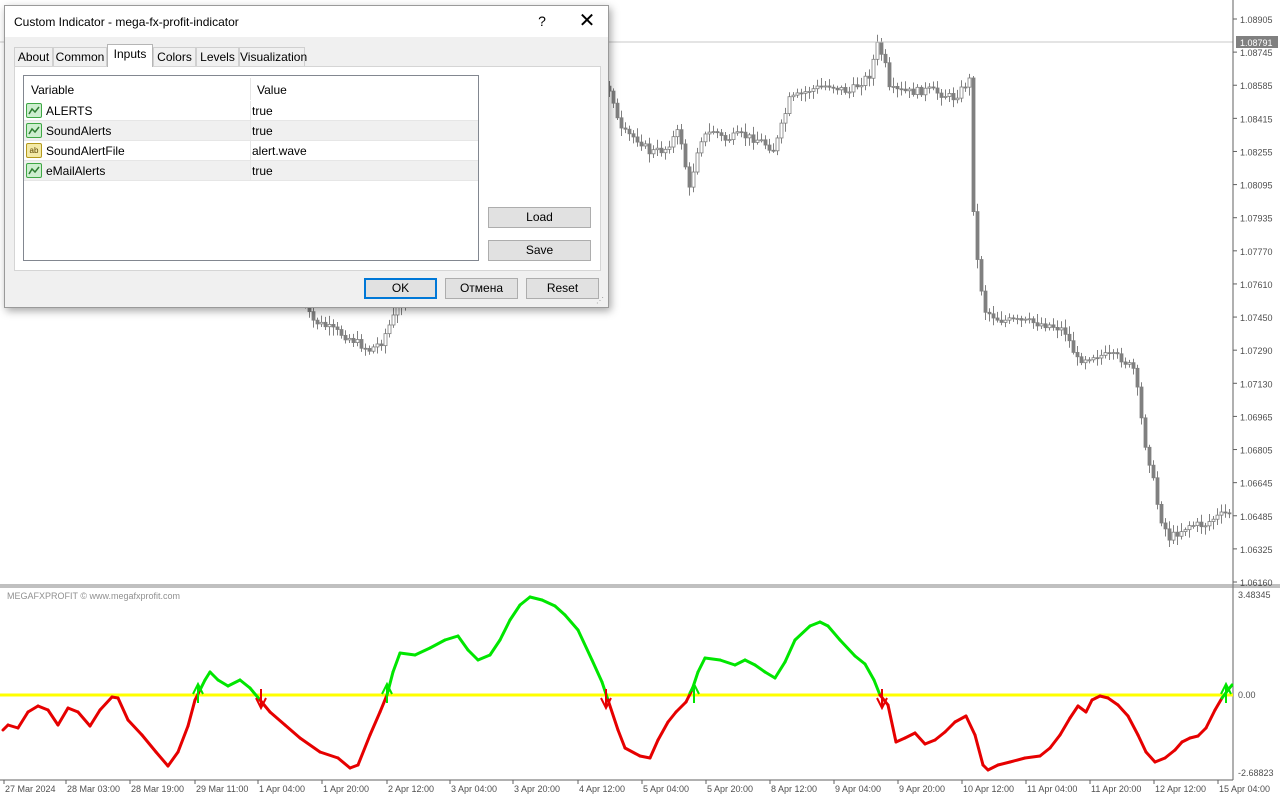 The width and height of the screenshot is (1280, 800). I want to click on column-value: Value, so click(272, 90).